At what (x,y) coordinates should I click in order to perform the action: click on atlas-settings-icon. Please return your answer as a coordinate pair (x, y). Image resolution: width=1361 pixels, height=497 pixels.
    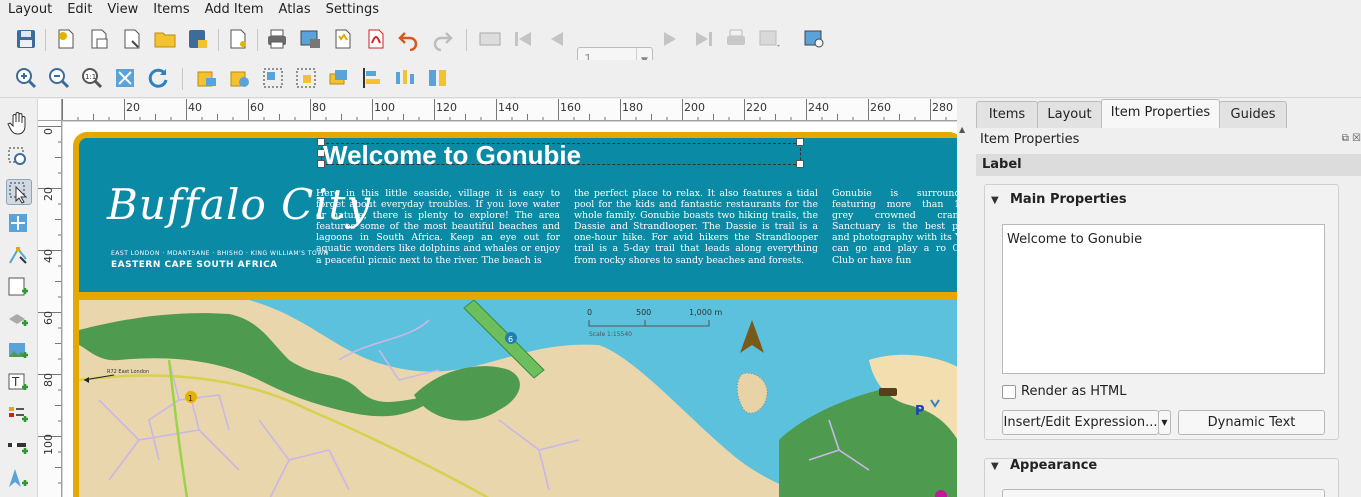
    Looking at the image, I should click on (814, 39).